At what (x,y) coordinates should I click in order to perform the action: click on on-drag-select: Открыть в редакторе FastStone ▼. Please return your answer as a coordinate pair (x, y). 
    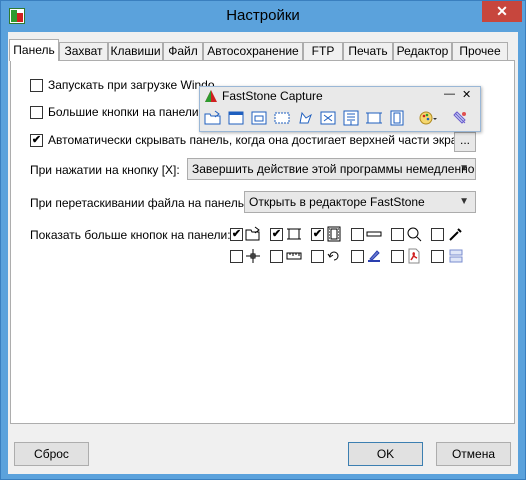
    Looking at the image, I should click on (360, 202).